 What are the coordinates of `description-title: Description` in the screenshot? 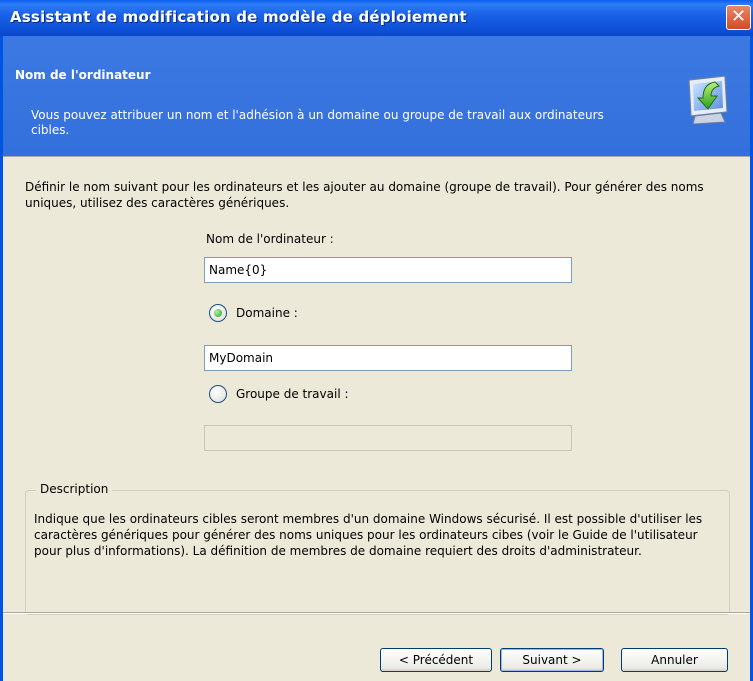 It's located at (74, 489).